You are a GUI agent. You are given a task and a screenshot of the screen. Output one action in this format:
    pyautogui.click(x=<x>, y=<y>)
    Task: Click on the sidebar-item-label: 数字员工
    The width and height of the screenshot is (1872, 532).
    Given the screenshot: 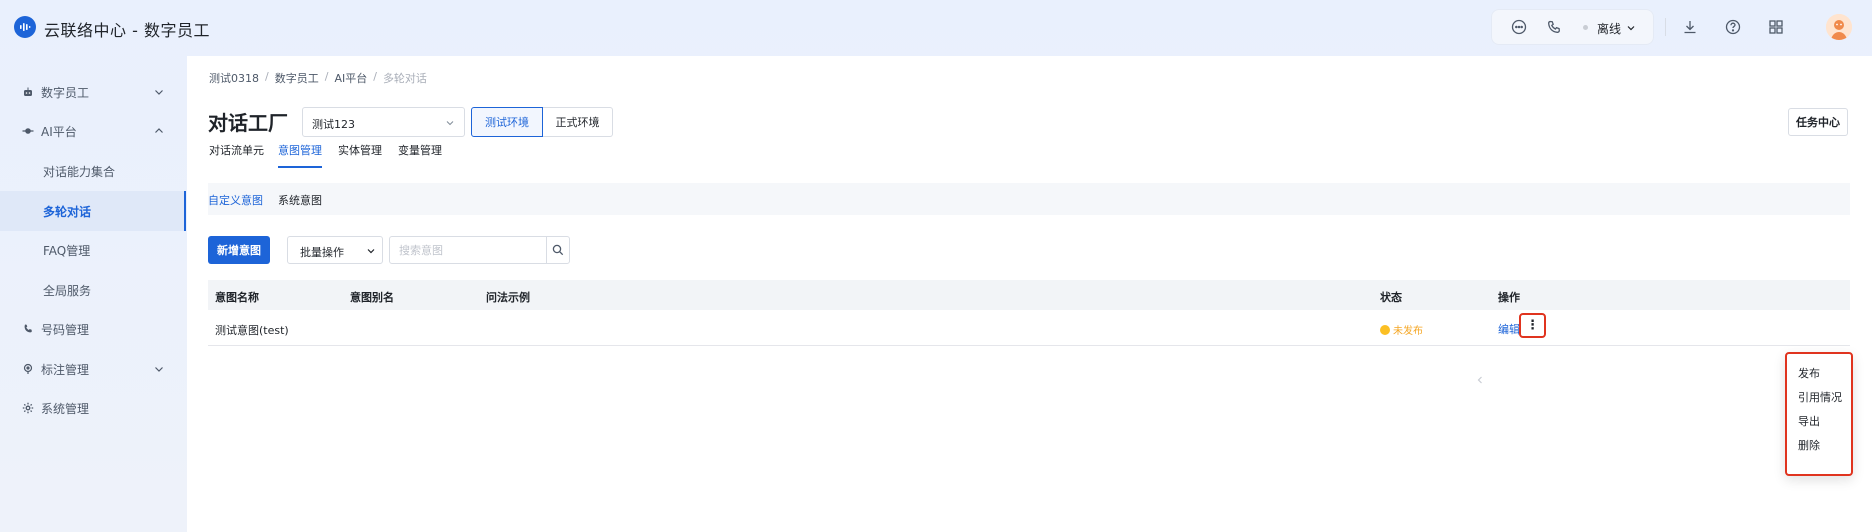 What is the action you would take?
    pyautogui.click(x=65, y=92)
    